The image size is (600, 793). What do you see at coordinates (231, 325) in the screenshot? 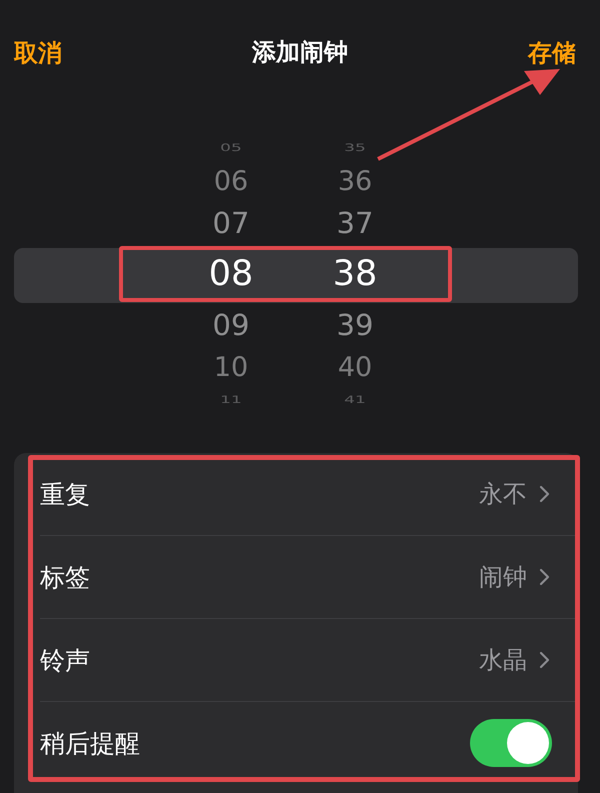
I see `picker-value: 09` at bounding box center [231, 325].